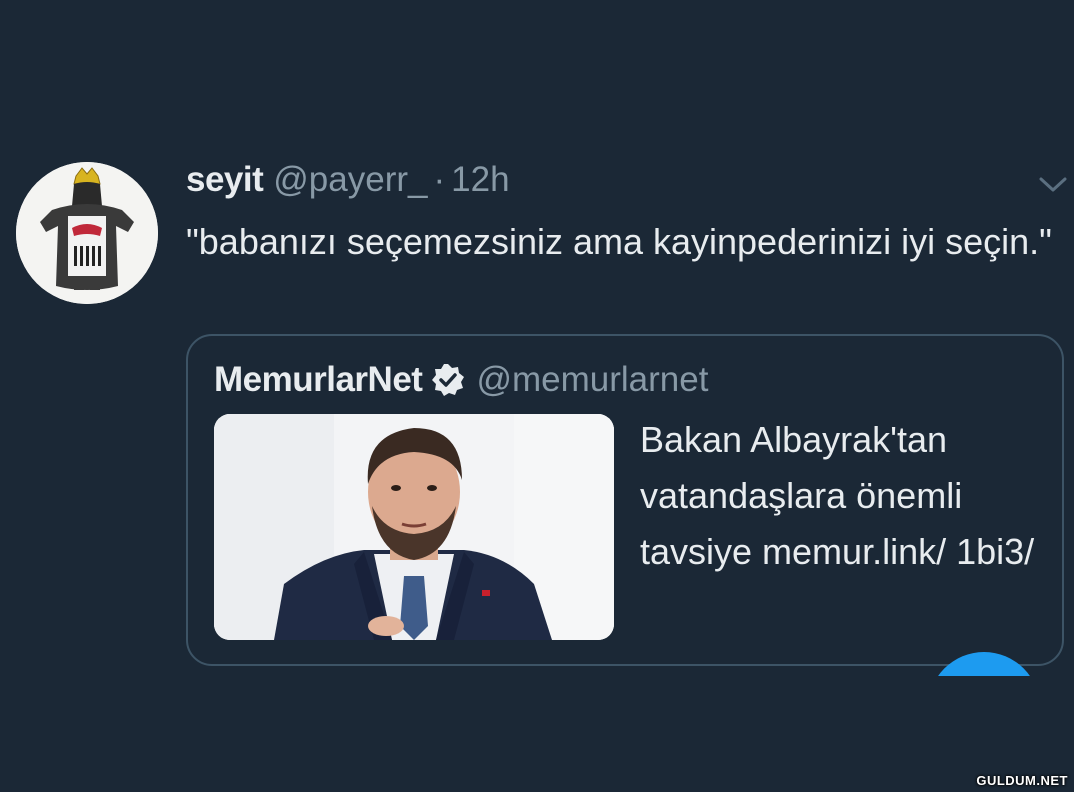 The height and width of the screenshot is (792, 1074). Describe the element at coordinates (448, 380) in the screenshot. I see `verified-badge-icon` at that location.